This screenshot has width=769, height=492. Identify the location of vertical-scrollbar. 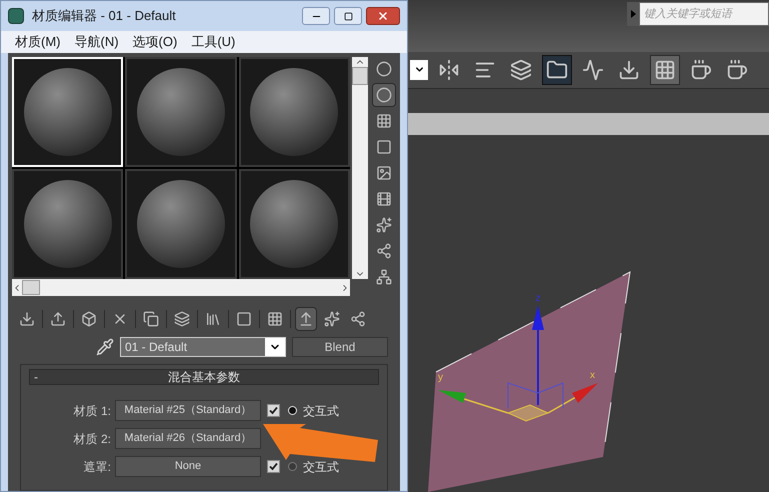
(360, 168).